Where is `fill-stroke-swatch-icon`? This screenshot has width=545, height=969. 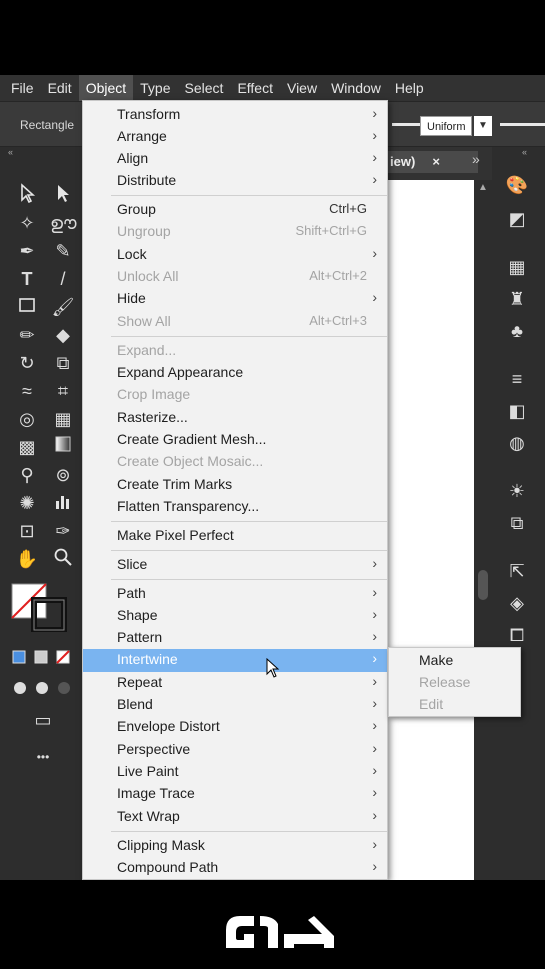
fill-stroke-swatch-icon is located at coordinates (40, 607).